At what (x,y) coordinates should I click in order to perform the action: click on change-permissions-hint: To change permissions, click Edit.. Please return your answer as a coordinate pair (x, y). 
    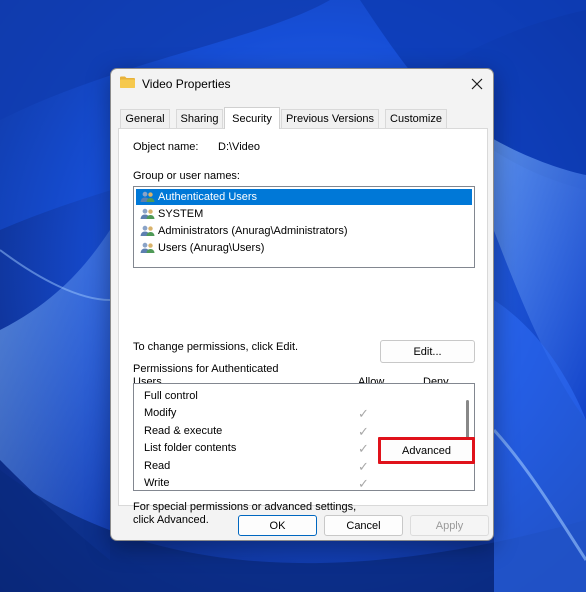
    Looking at the image, I should click on (216, 347).